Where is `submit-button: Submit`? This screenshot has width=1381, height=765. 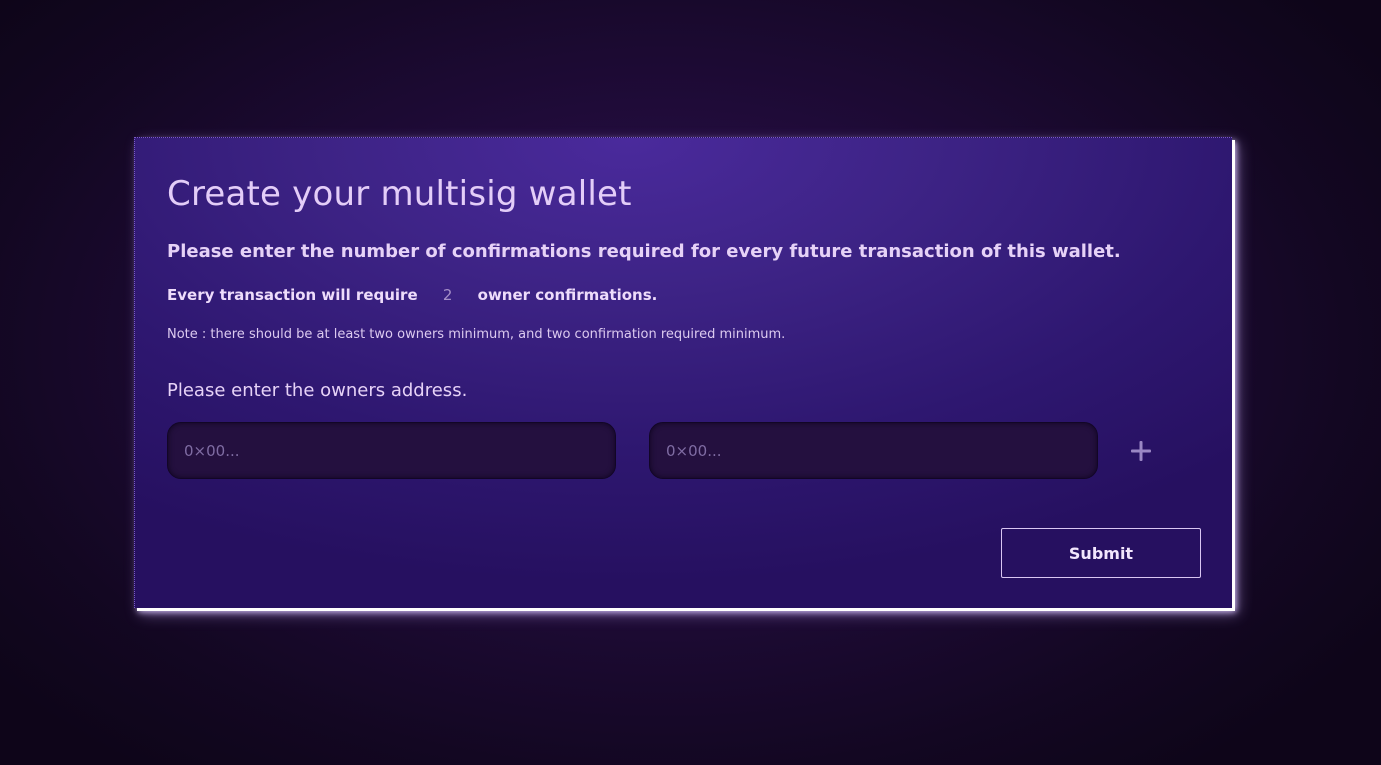
submit-button: Submit is located at coordinates (1101, 553).